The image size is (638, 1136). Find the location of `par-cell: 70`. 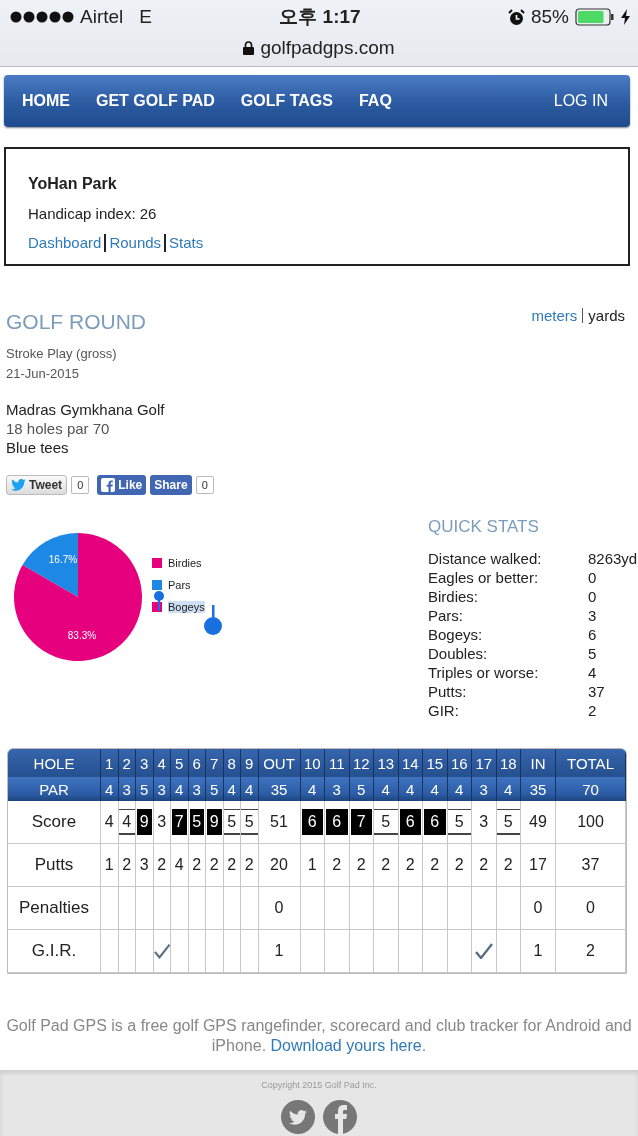

par-cell: 70 is located at coordinates (591, 789).